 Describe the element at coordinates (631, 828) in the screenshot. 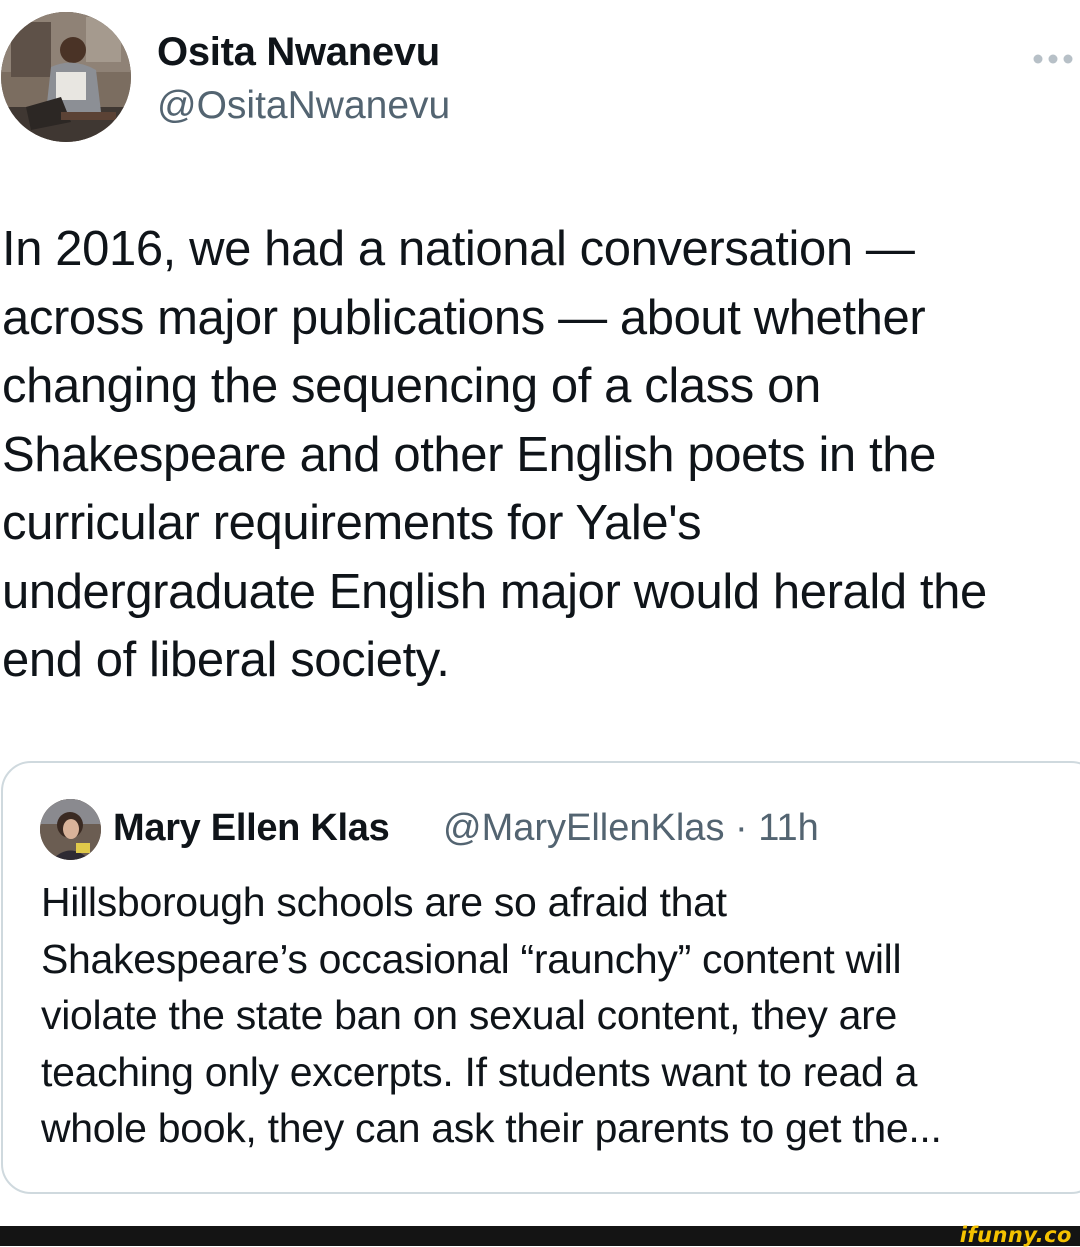

I see `quoted-author-handle-time: @MaryEllenKlas · 11h` at that location.